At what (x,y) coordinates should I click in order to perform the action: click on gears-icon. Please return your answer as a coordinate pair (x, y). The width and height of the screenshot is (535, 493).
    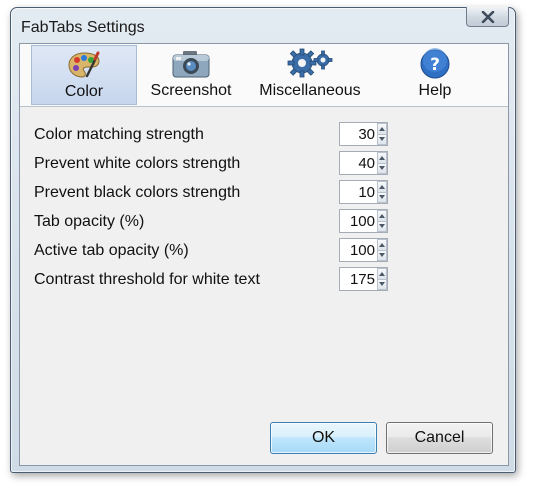
    Looking at the image, I should click on (310, 64).